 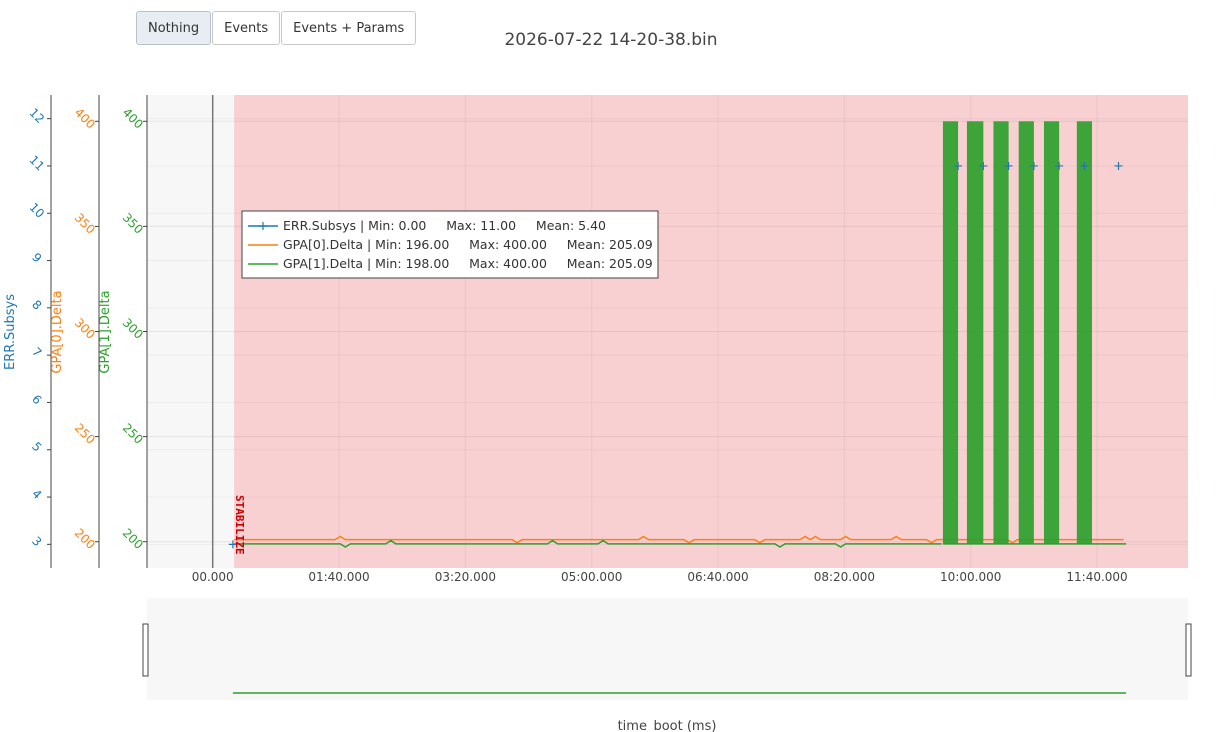 I want to click on gpa1-y-tick-label: 300, so click(x=133, y=329).